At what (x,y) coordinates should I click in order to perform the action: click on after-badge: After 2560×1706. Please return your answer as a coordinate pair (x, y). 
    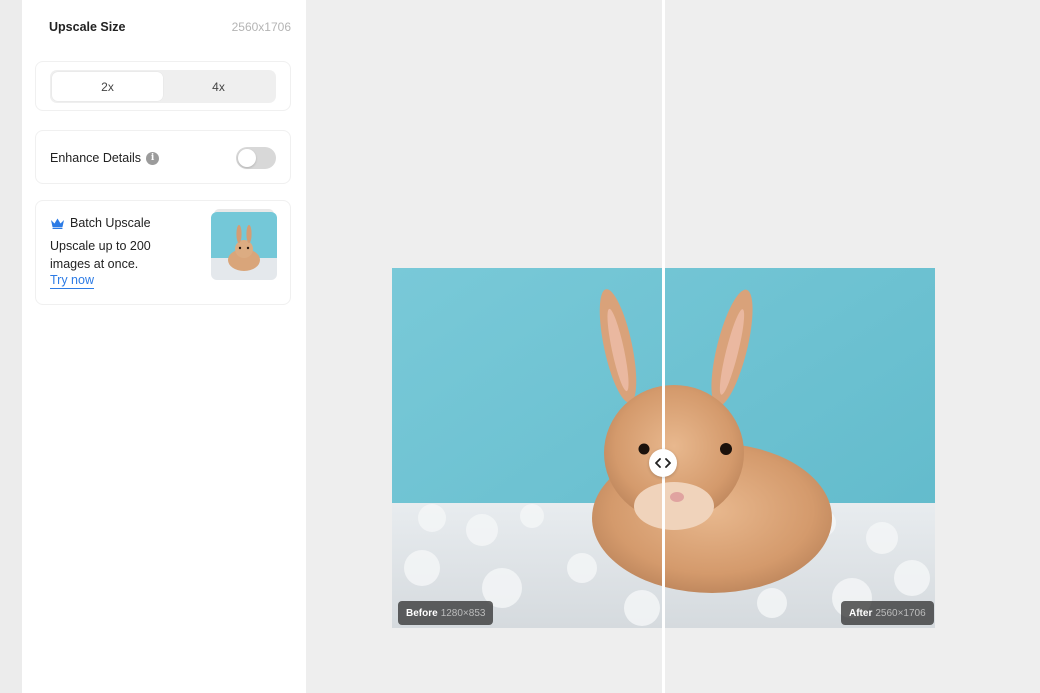
    Looking at the image, I should click on (887, 613).